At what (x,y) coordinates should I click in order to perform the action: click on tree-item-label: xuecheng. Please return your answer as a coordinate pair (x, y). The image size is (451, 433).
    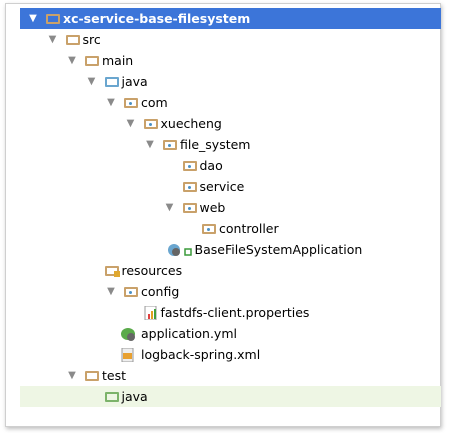
    Looking at the image, I should click on (191, 123).